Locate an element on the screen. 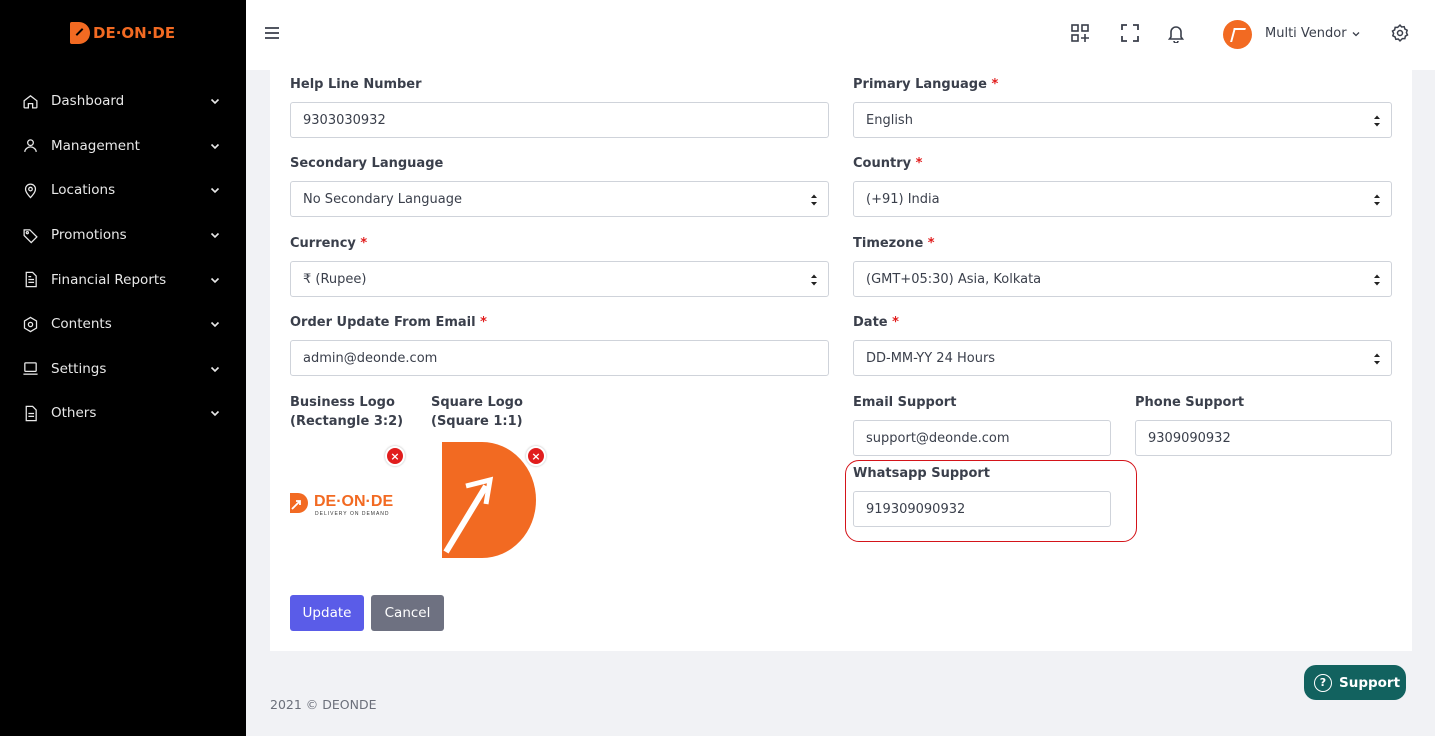 This screenshot has width=1435, height=736. sidebar-item-label: Contents is located at coordinates (81, 324).